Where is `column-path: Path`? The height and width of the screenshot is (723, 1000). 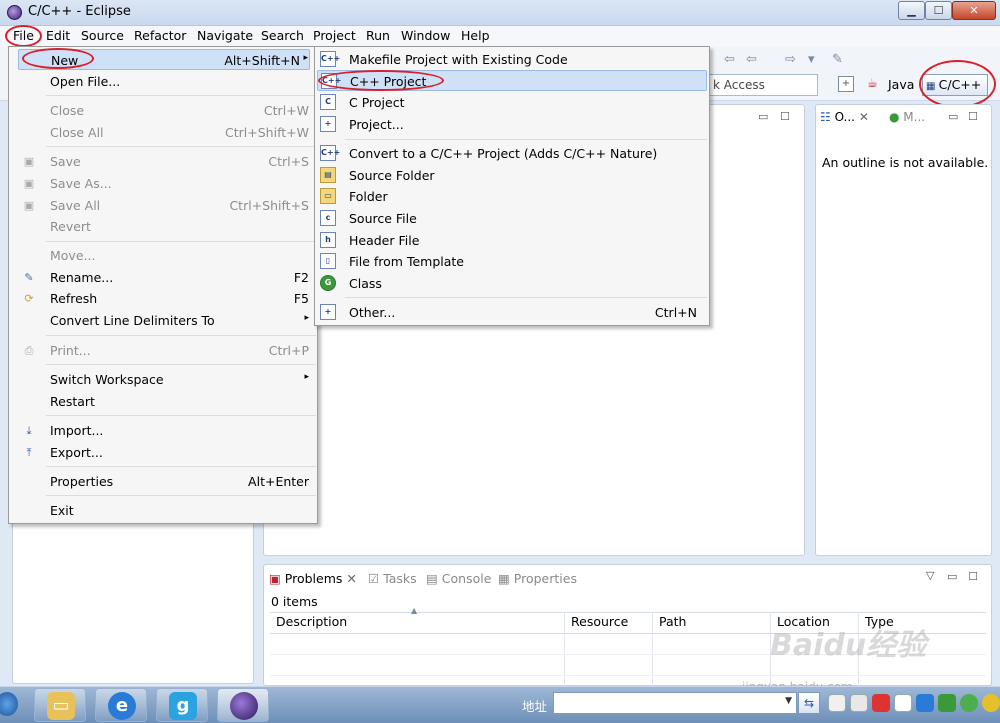
column-path: Path is located at coordinates (672, 621).